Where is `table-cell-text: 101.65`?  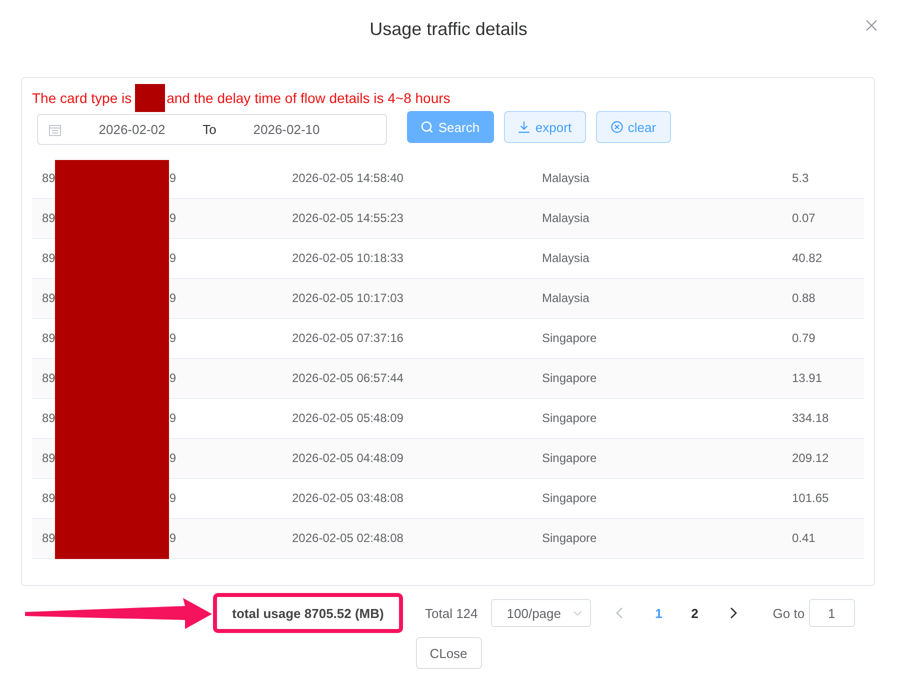
table-cell-text: 101.65 is located at coordinates (810, 498).